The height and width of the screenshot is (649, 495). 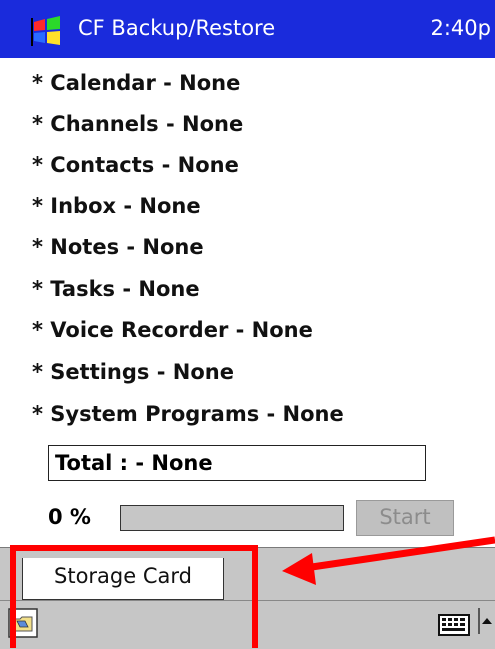 What do you see at coordinates (177, 28) in the screenshot?
I see `app-title: CF Backup/Restore` at bounding box center [177, 28].